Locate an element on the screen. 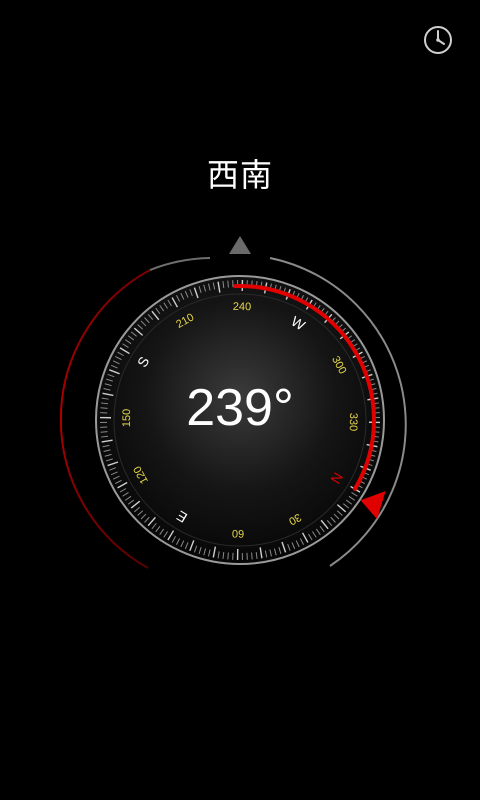 This screenshot has width=480, height=800. dial-number-label: 240 is located at coordinates (242, 307).